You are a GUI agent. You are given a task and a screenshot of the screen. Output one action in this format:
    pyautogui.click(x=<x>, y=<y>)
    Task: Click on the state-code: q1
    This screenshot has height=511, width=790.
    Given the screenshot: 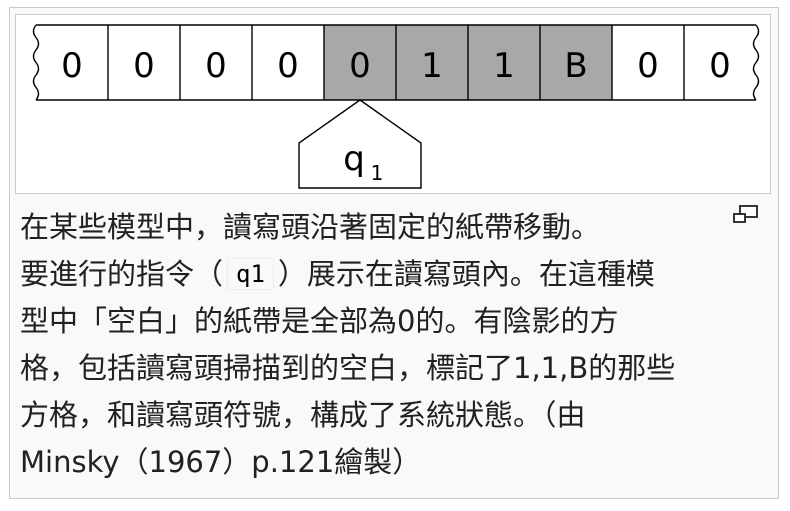 What is the action you would take?
    pyautogui.click(x=250, y=274)
    